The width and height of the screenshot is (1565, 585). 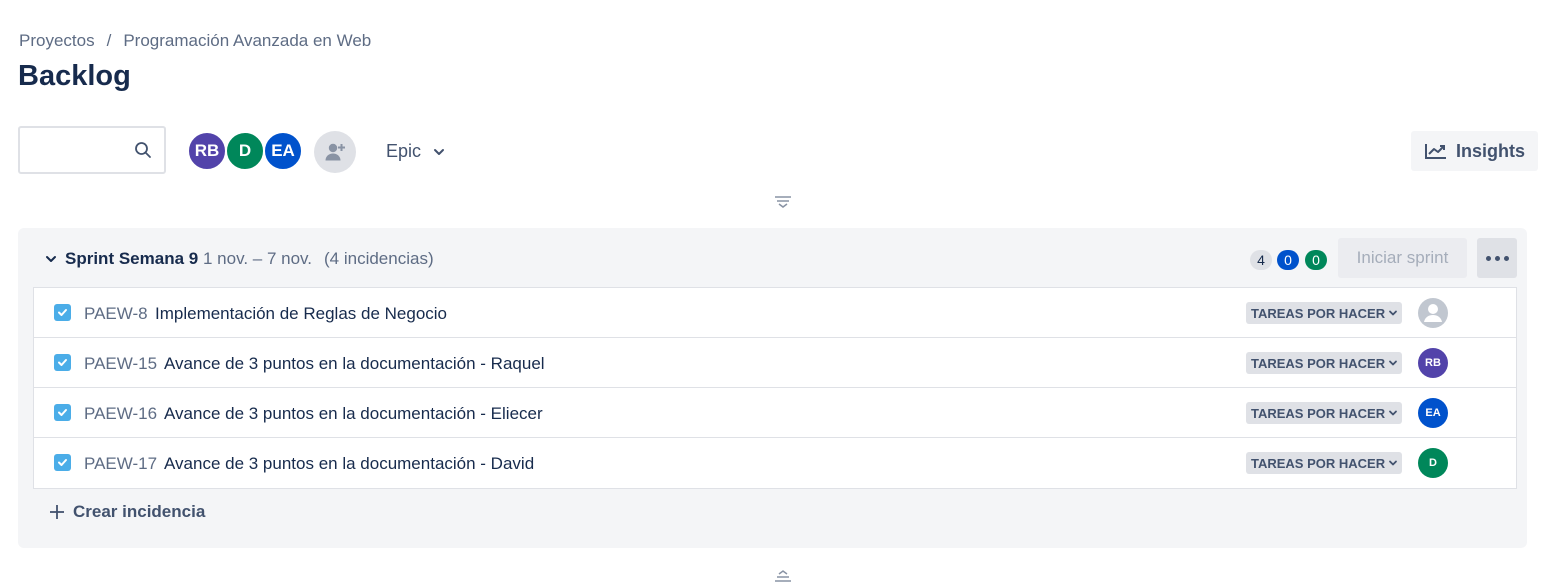 I want to click on issue-key: PAEW-17, so click(x=120, y=464).